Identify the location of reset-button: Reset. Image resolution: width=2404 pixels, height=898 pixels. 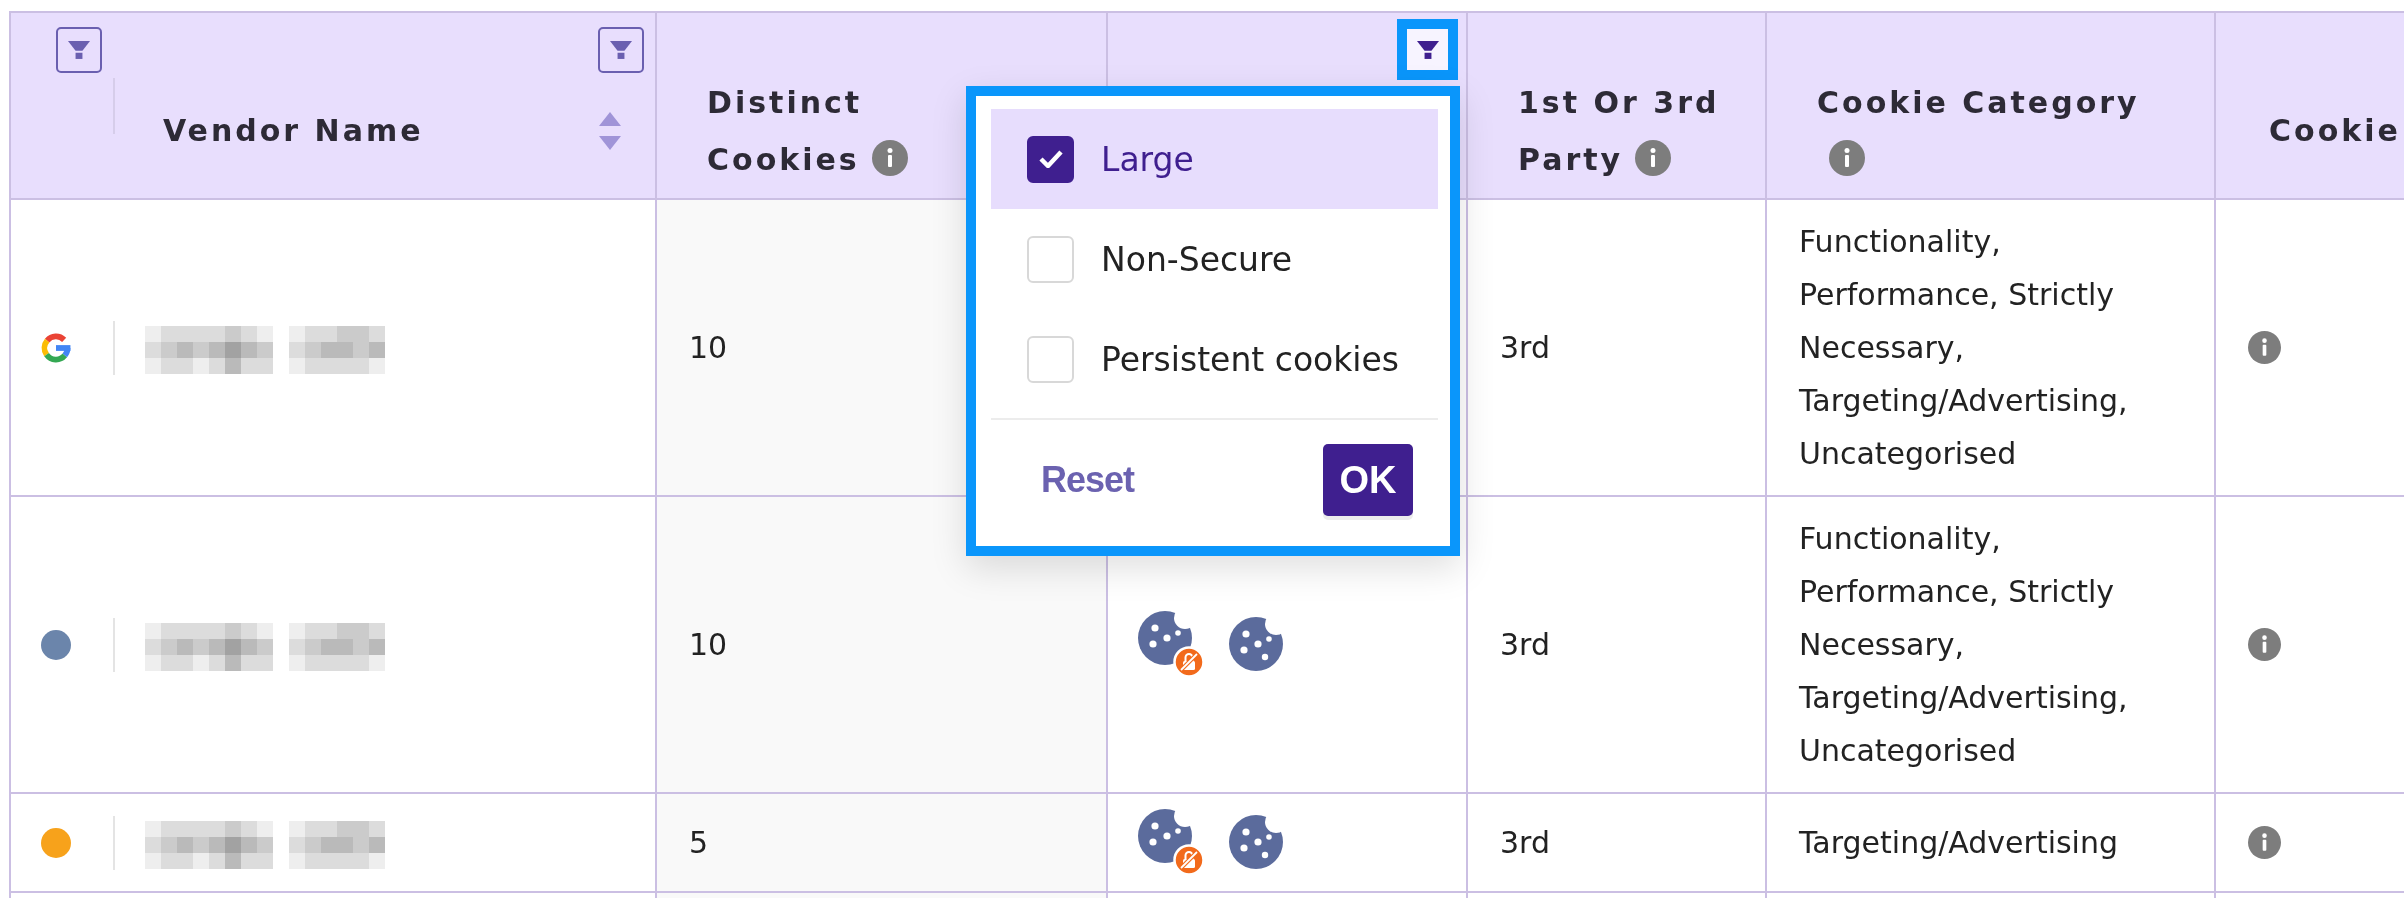
(1088, 480).